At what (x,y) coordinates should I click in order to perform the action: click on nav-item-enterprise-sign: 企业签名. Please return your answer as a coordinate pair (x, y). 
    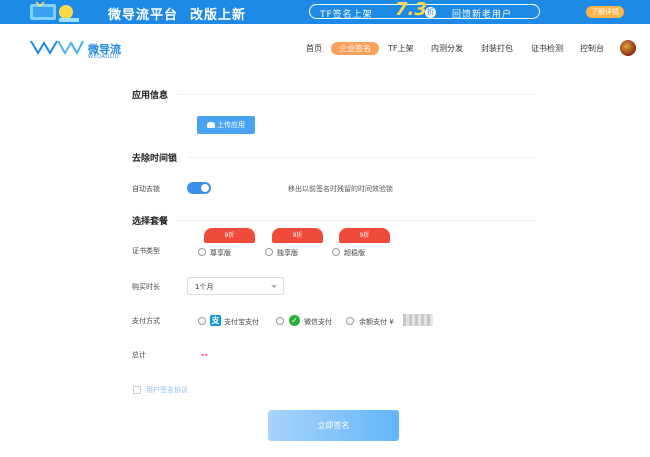
    Looking at the image, I should click on (355, 48).